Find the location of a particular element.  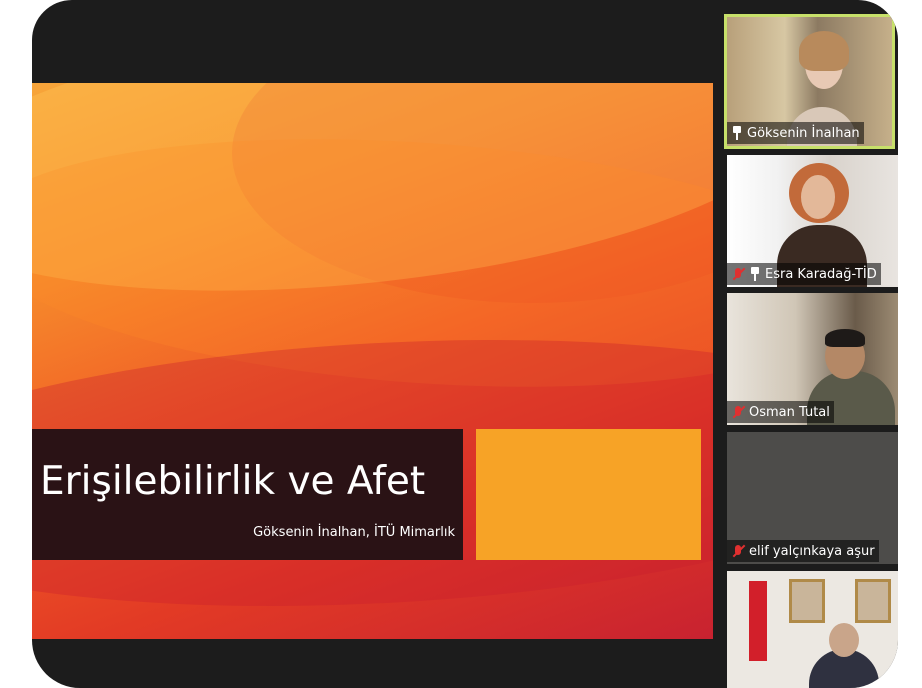

slide-title: Erişilebilirlik ve Afet is located at coordinates (233, 481).